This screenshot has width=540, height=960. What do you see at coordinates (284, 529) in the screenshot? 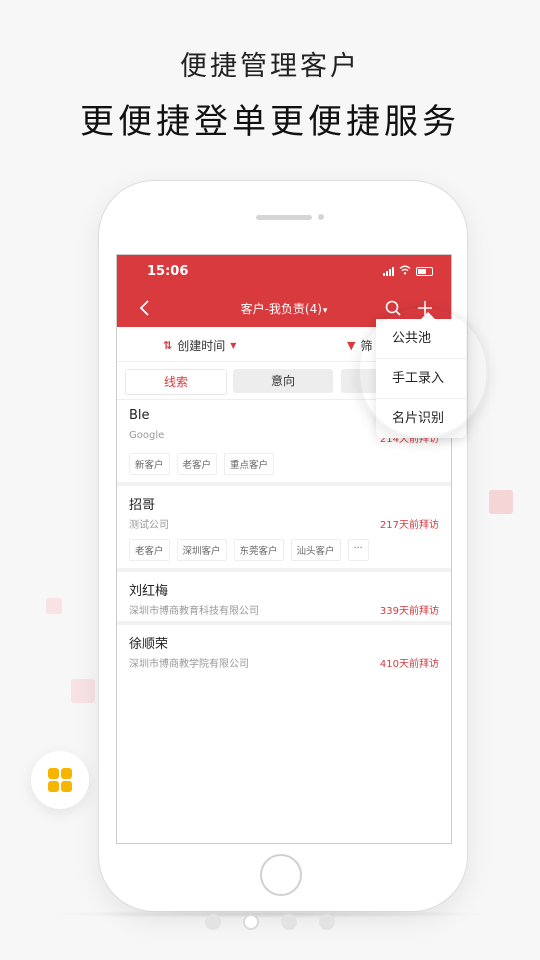
I see `customer-list-item: 招哥 测试公司 217天前拜访 老客户 深圳客户 东莞客户 汕头客户 ···` at bounding box center [284, 529].